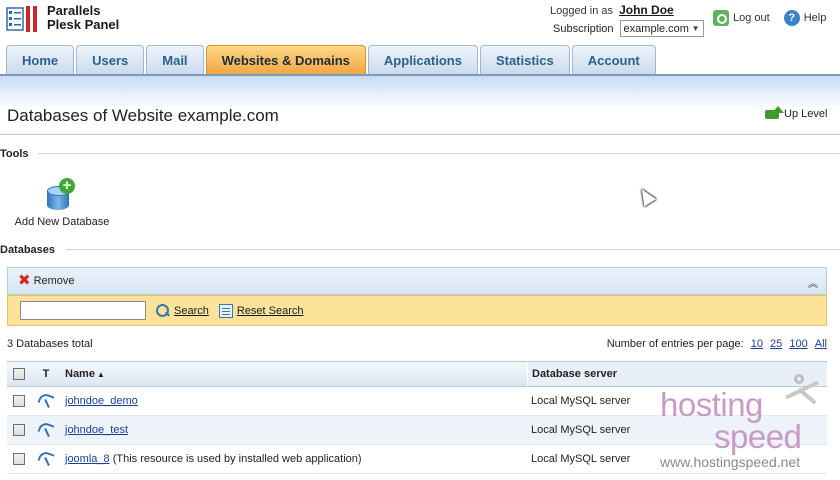 The image size is (840, 480). What do you see at coordinates (110, 60) in the screenshot?
I see `tab-users: Users` at bounding box center [110, 60].